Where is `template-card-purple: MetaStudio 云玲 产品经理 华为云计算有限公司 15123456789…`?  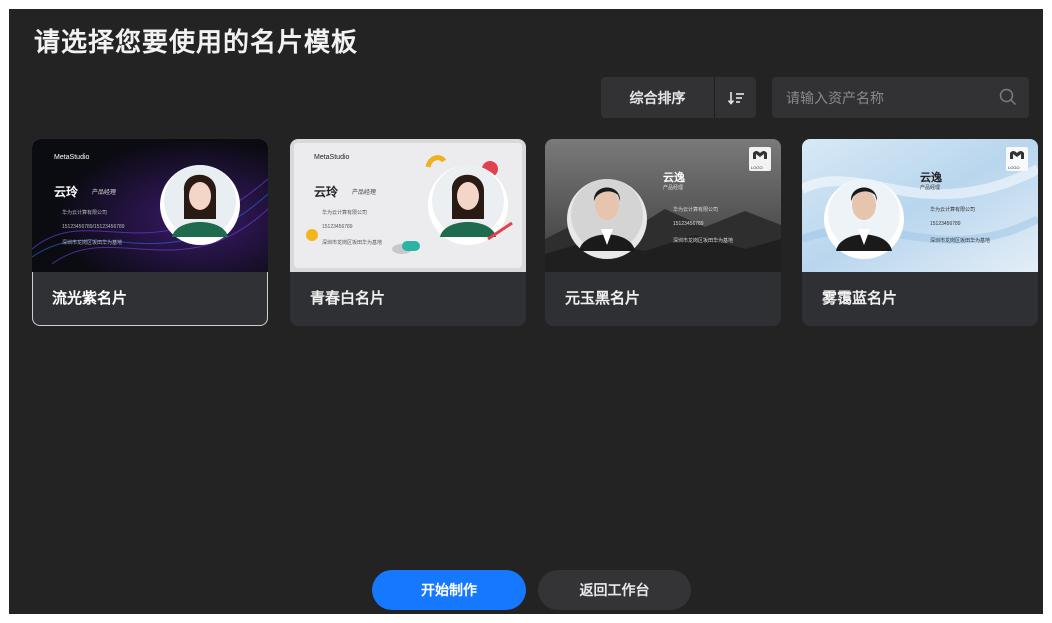 template-card-purple: MetaStudio 云玲 产品经理 华为云计算有限公司 15123456789… is located at coordinates (150, 232).